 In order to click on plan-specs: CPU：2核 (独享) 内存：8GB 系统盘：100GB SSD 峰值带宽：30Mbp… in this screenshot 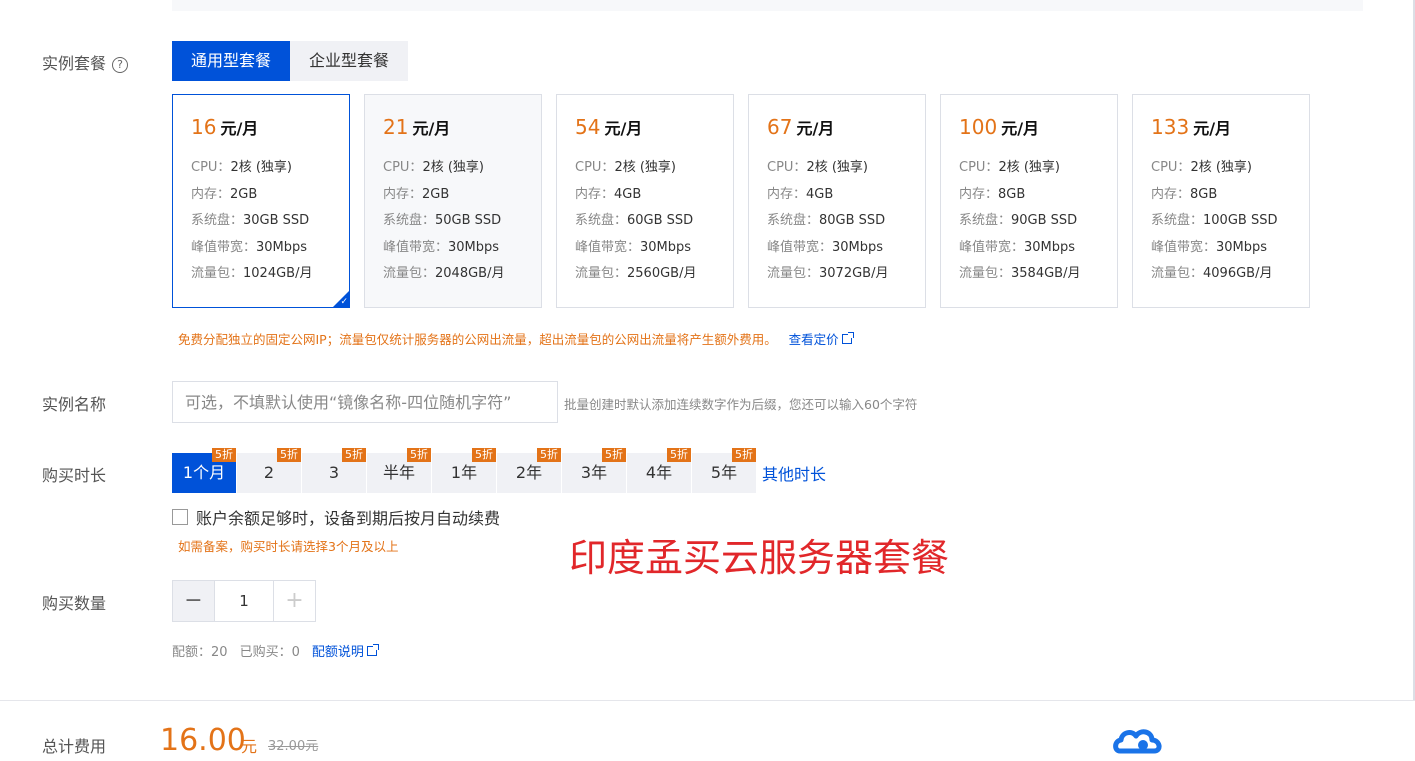, I will do `click(1214, 221)`.